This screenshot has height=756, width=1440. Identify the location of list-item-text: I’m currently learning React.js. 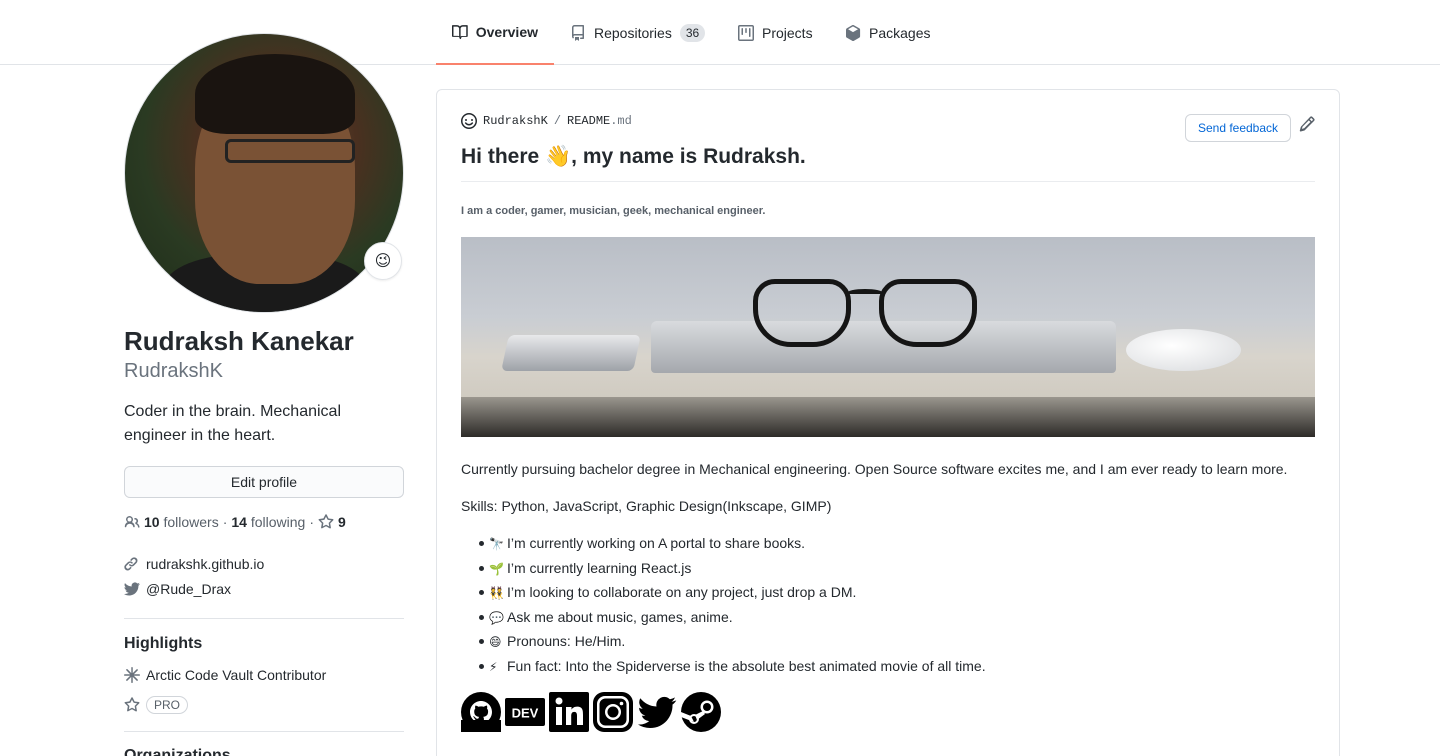
(599, 567).